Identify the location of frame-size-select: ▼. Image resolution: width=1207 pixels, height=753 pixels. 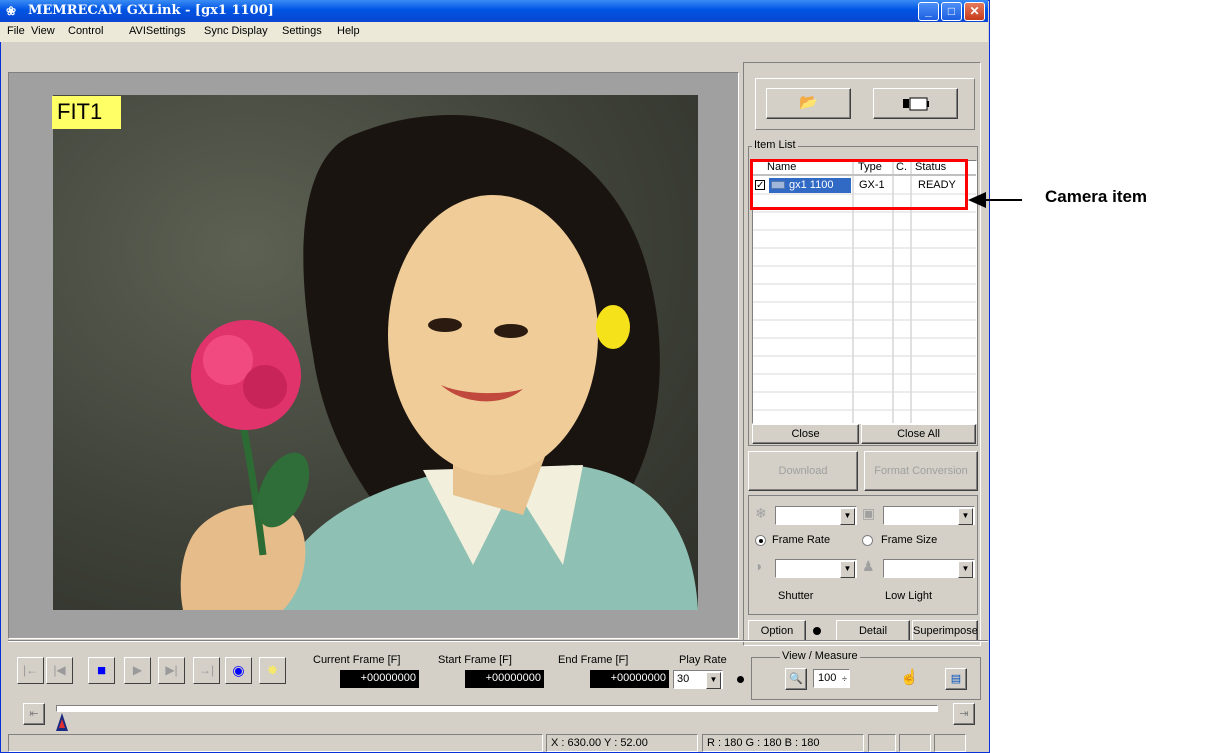
(929, 515).